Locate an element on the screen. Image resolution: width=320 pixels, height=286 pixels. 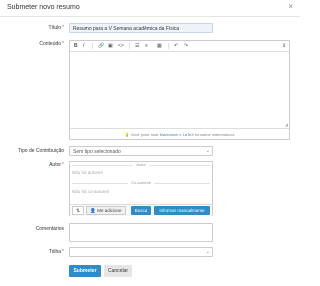
coauthor-section-text: Co-autores is located at coordinates (141, 182).